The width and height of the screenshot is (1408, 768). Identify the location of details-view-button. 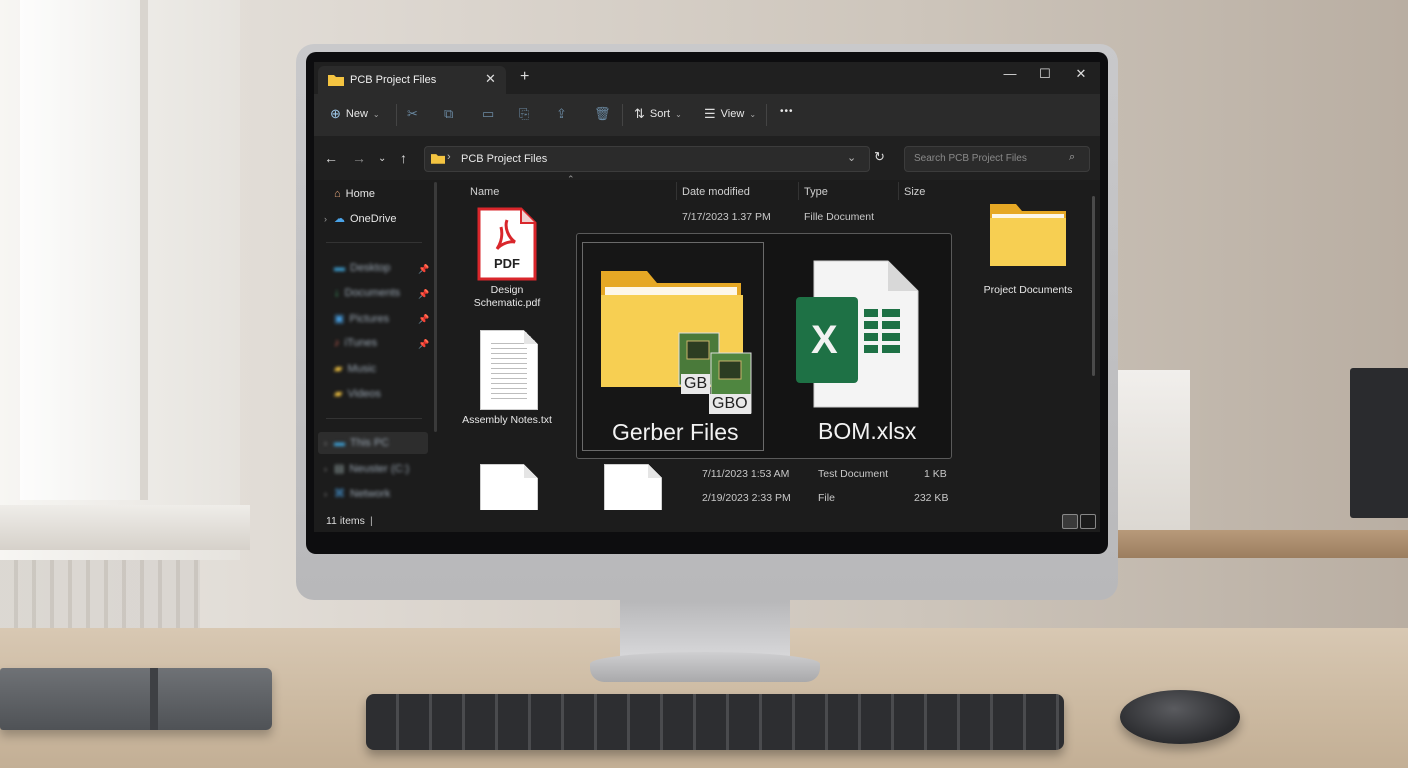
(1070, 521).